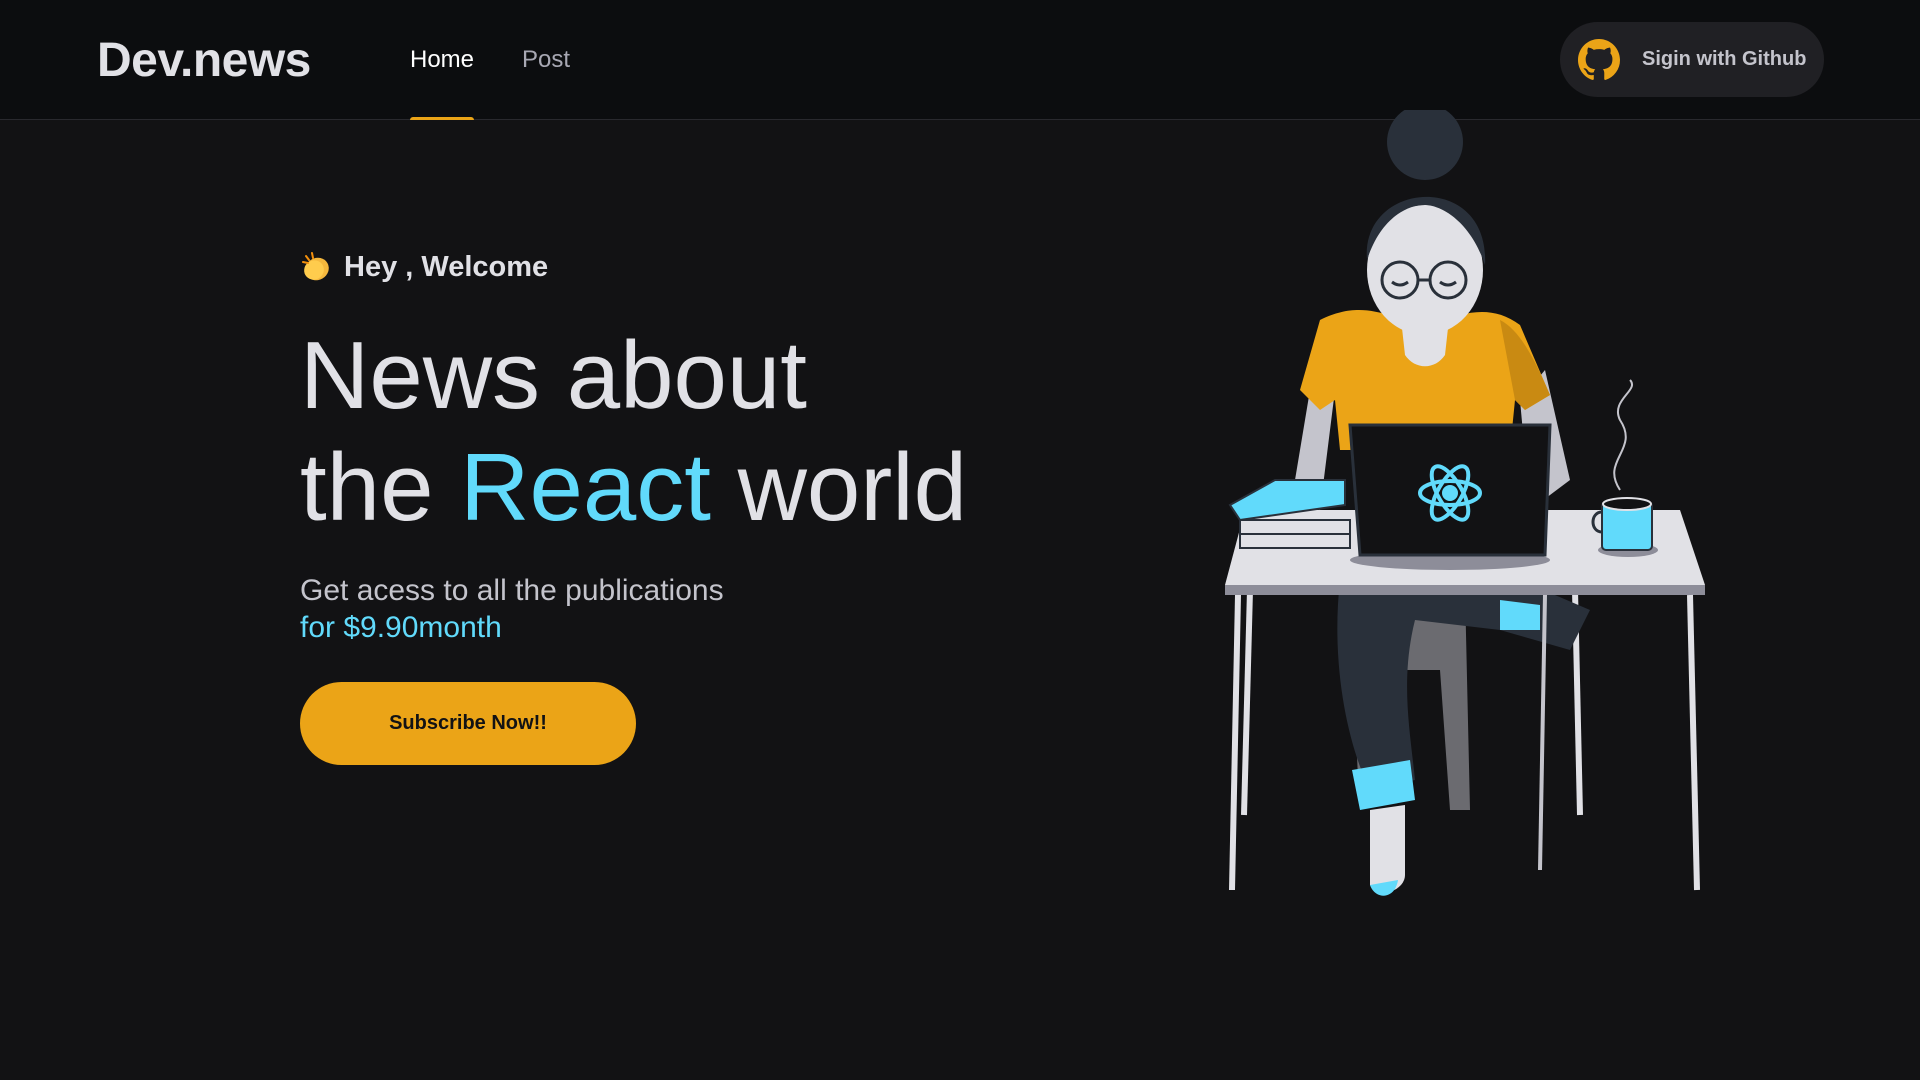 This screenshot has width=1920, height=1080. What do you see at coordinates (585, 487) in the screenshot?
I see `headline-react: React` at bounding box center [585, 487].